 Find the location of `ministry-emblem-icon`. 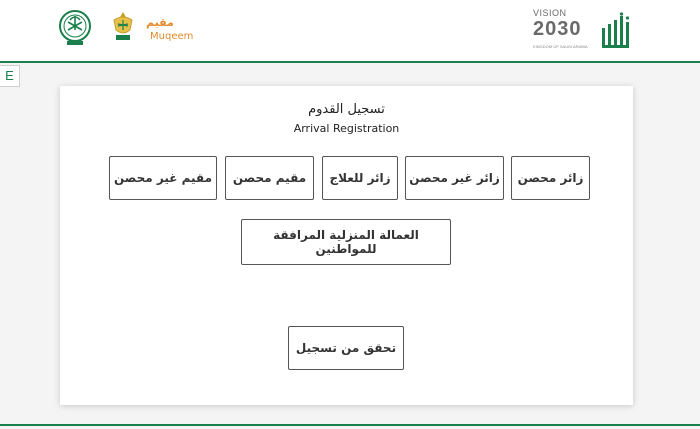

ministry-emblem-icon is located at coordinates (123, 26).